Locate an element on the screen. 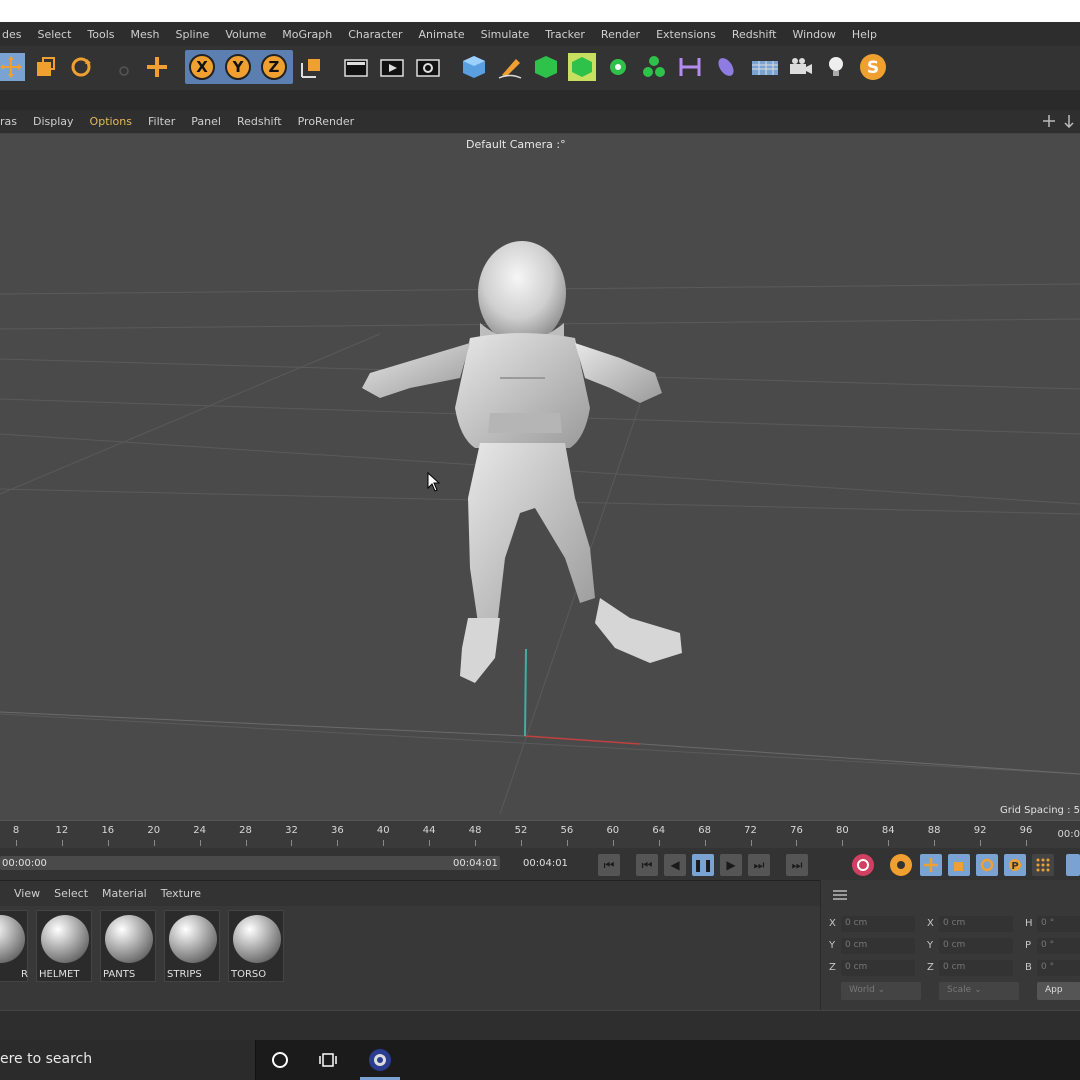 Image resolution: width=1080 pixels, height=1080 pixels. record-button is located at coordinates (863, 865).